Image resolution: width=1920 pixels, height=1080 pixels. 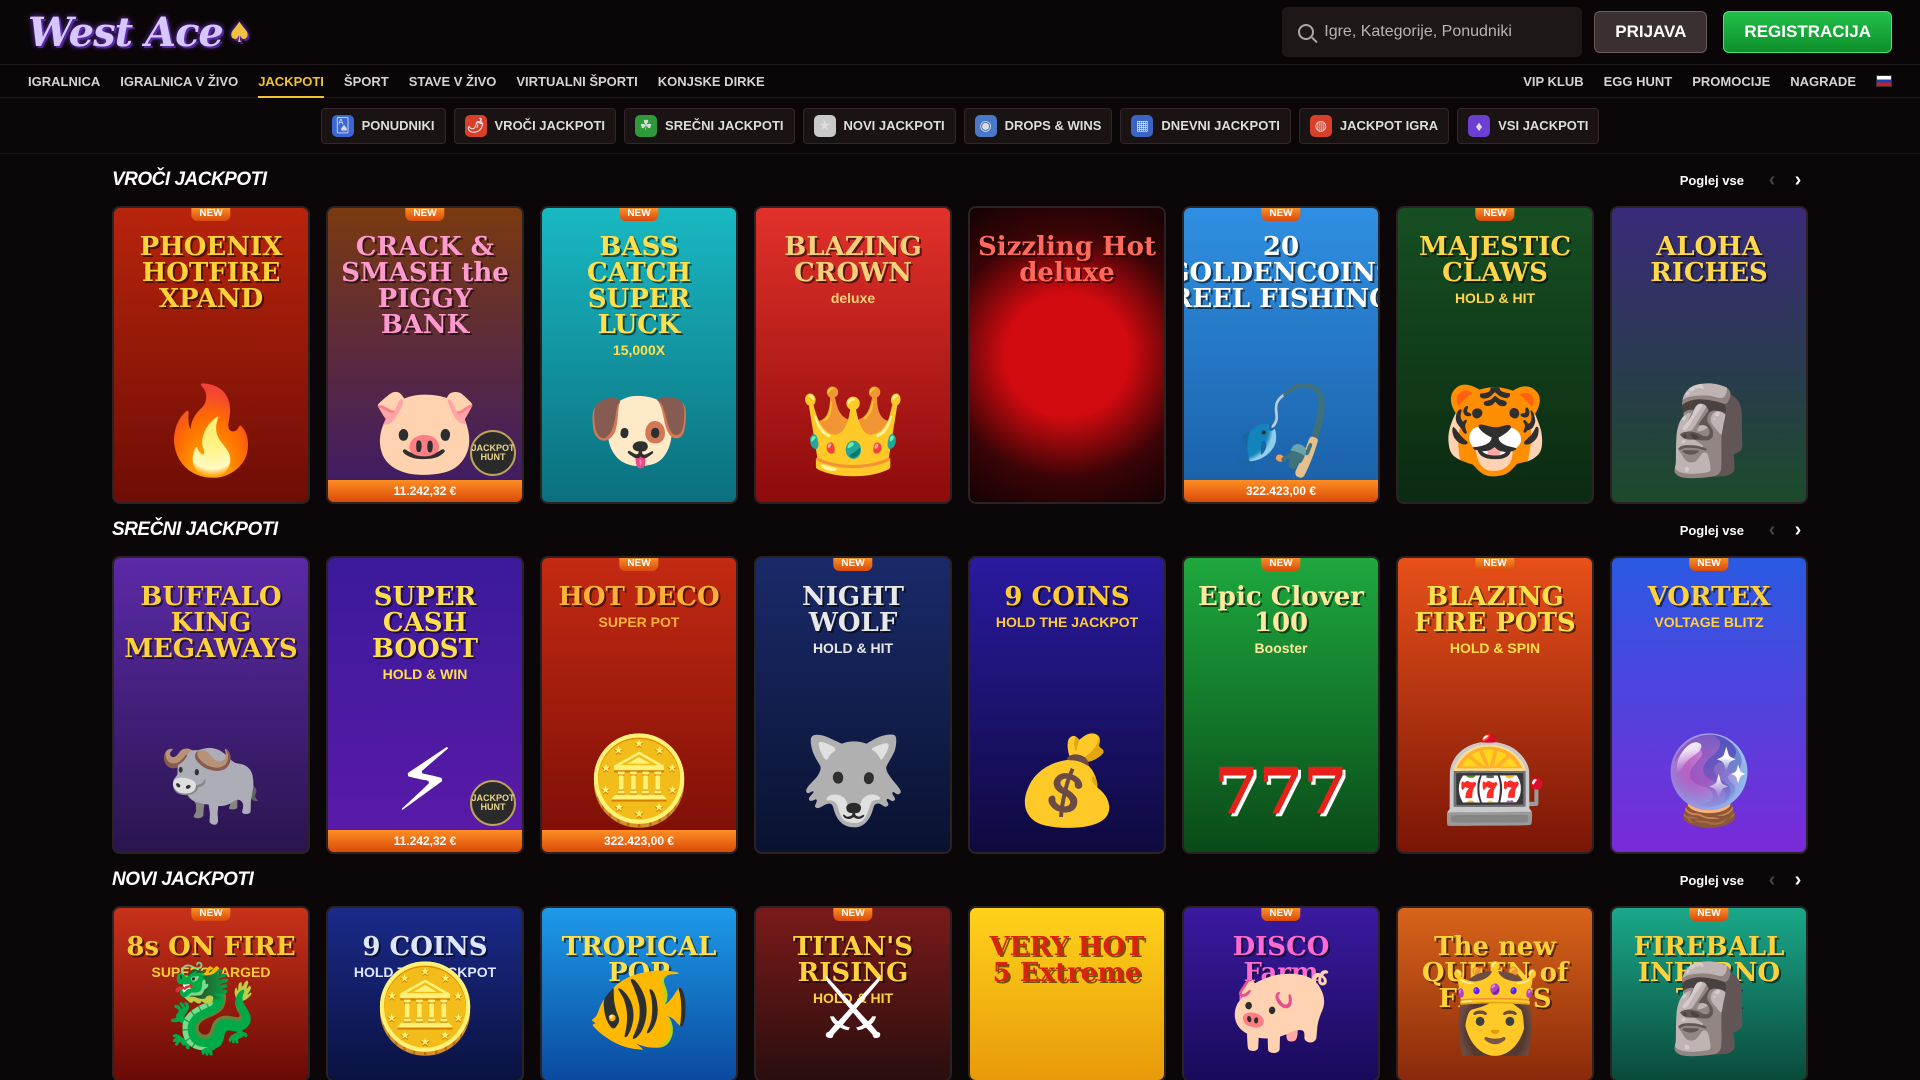 I want to click on fire-reels-icon: 🎰, so click(x=1495, y=781).